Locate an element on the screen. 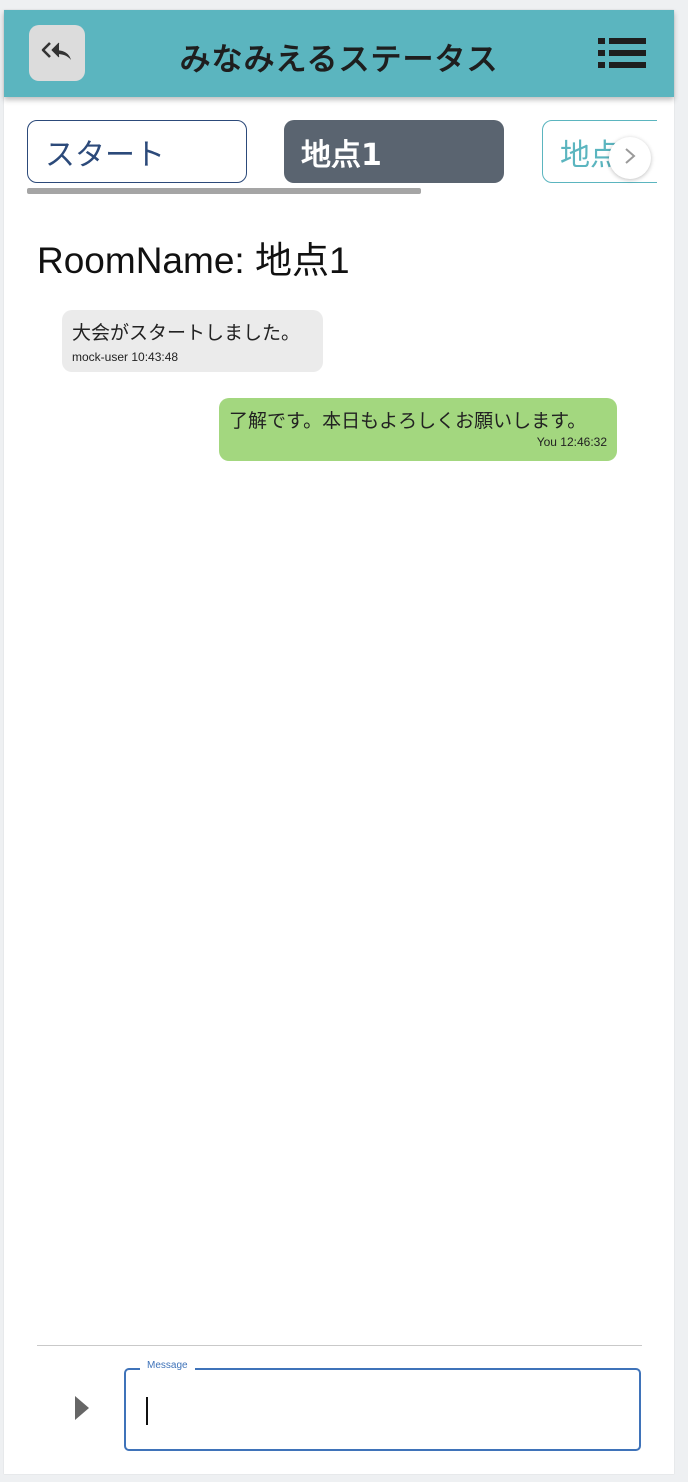 The height and width of the screenshot is (1482, 688). message-meta: You 12:46:32 is located at coordinates (571, 442).